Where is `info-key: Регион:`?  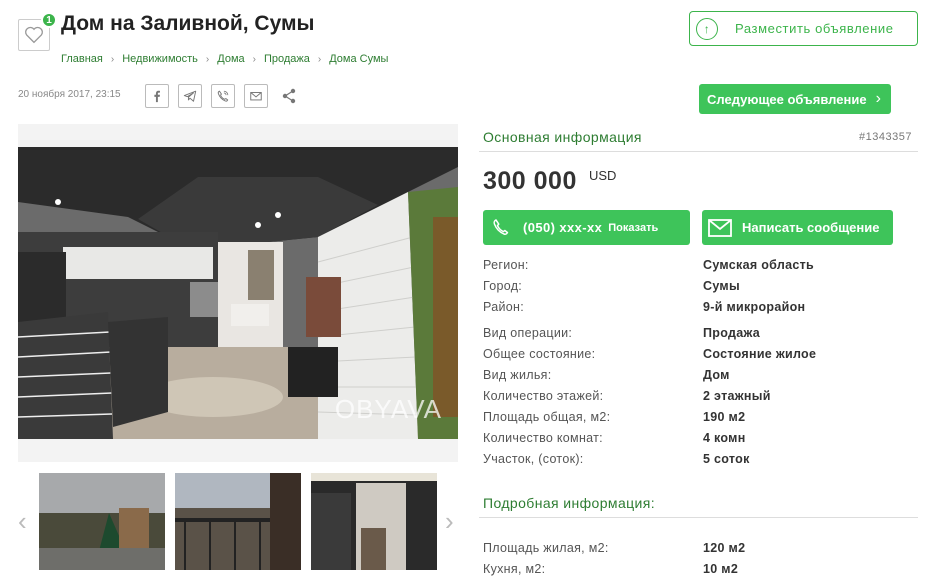
info-key: Регион: is located at coordinates (506, 265).